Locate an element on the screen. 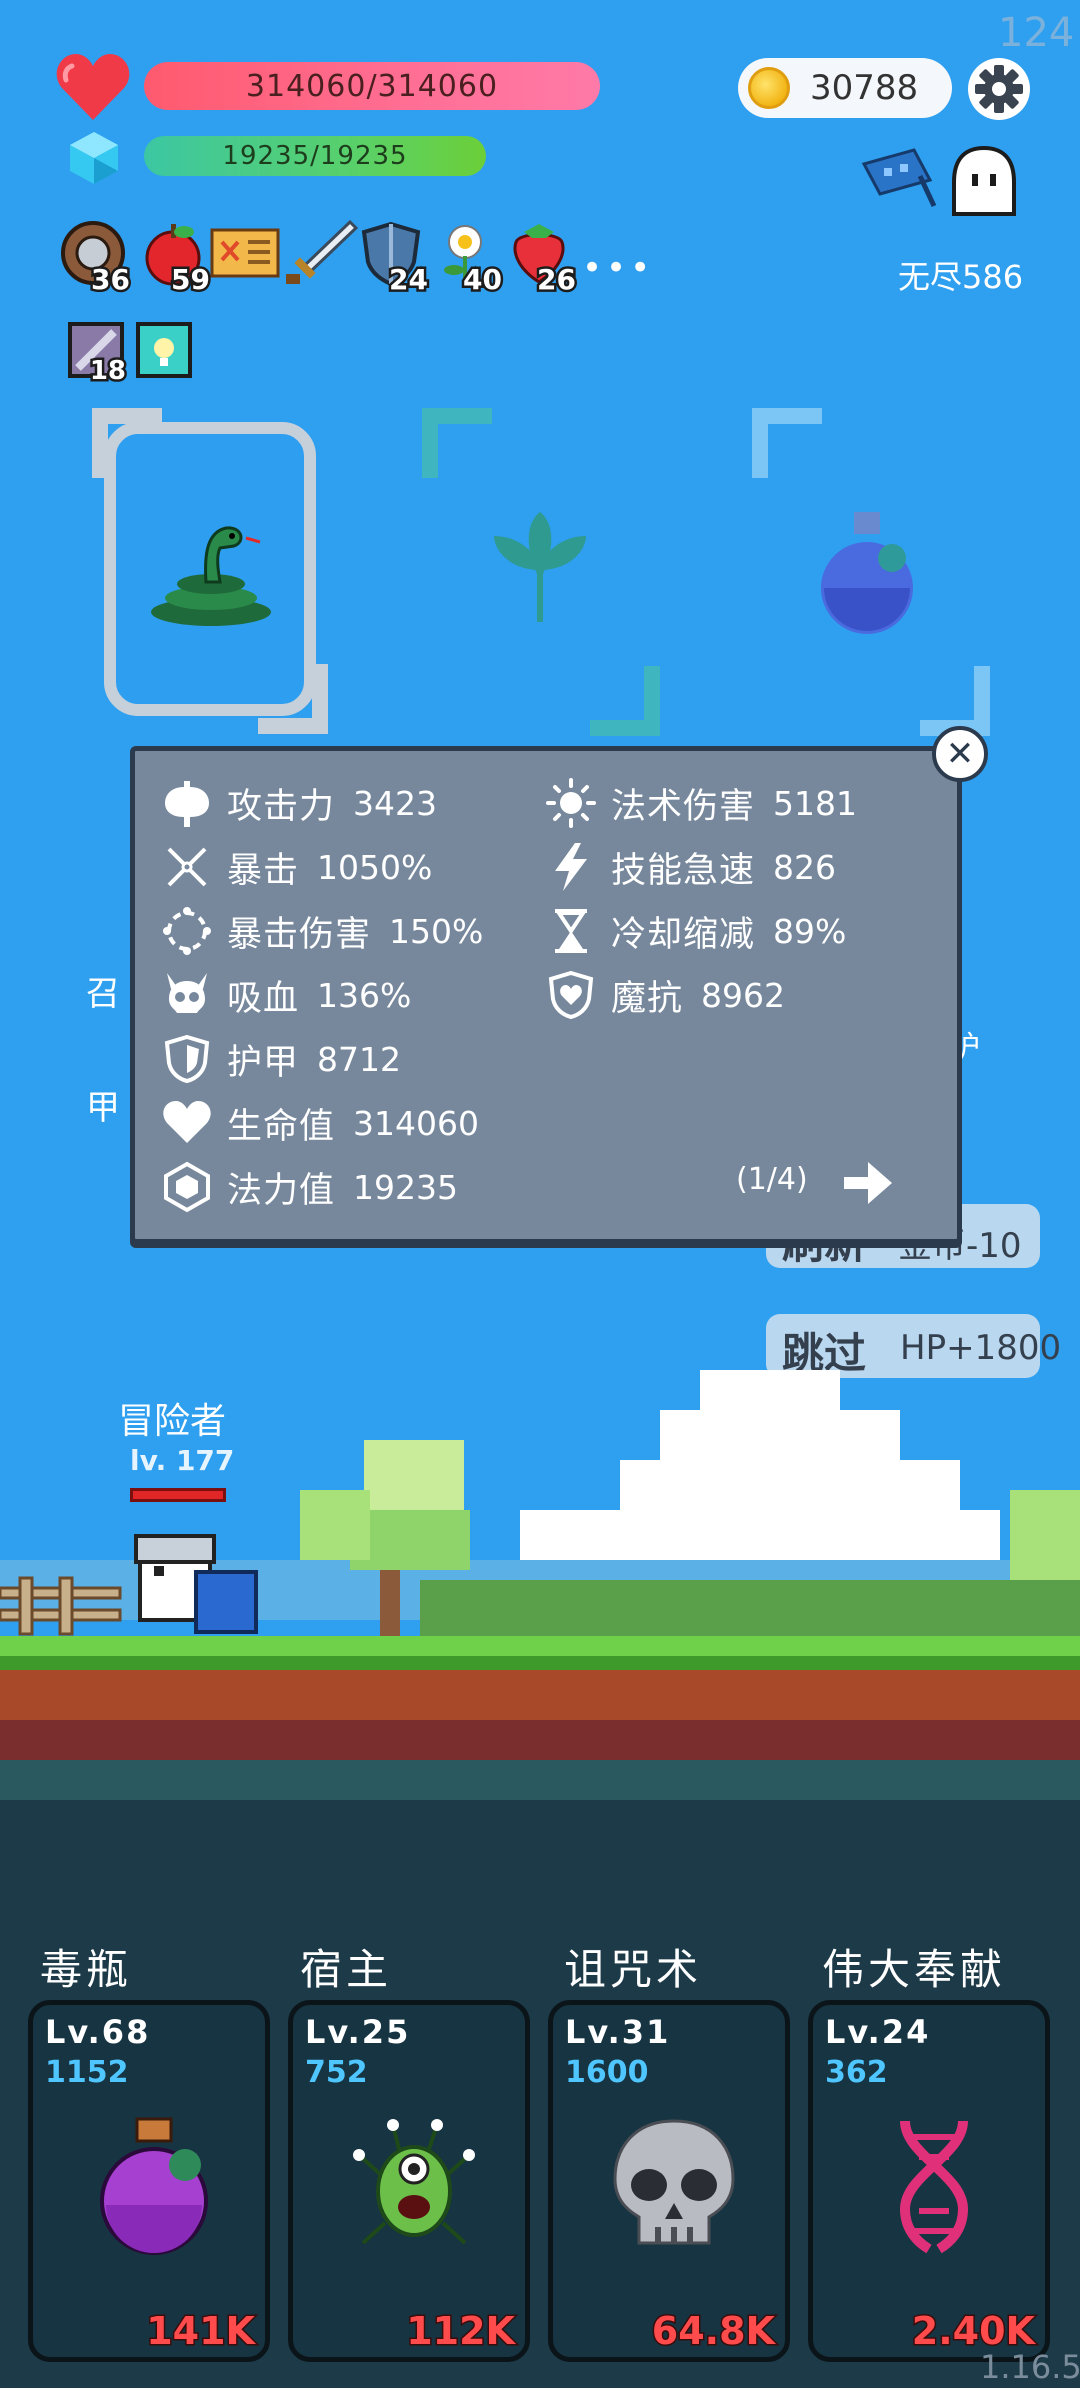 Image resolution: width=1080 pixels, height=2388 pixels. skill-title: 毒瓶 is located at coordinates (86, 1969).